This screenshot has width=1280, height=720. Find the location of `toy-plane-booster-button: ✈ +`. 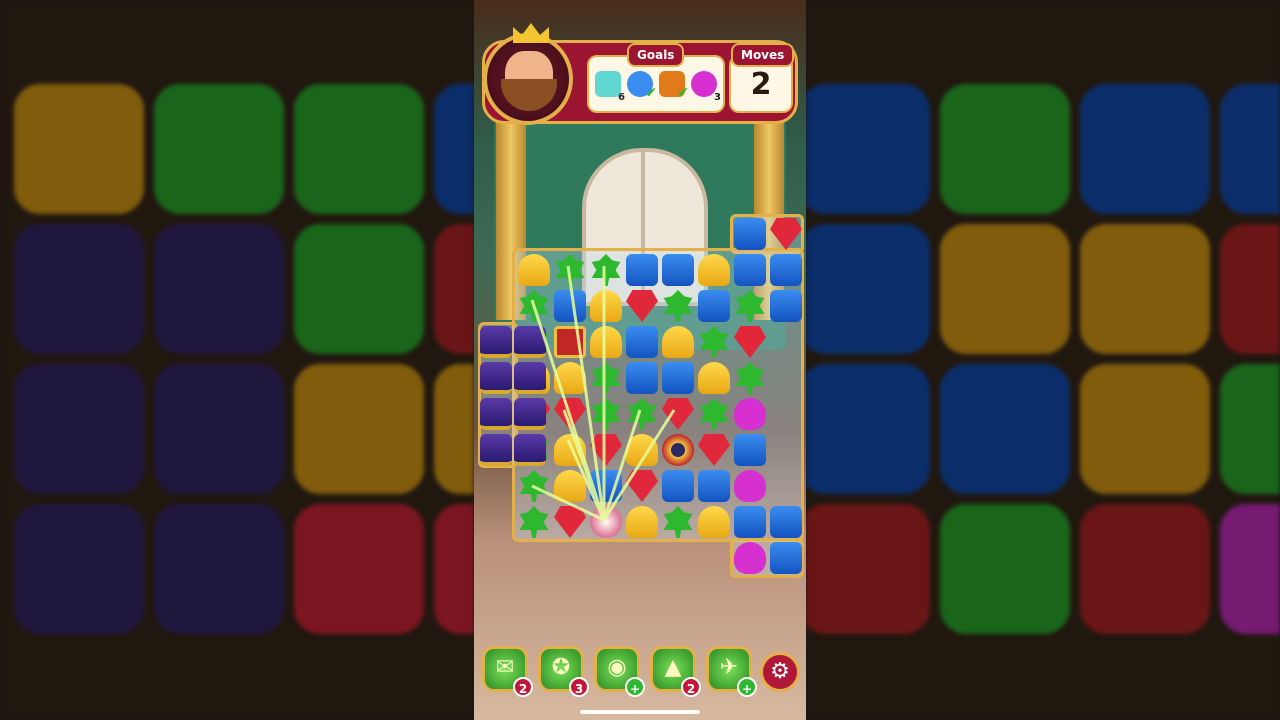

toy-plane-booster-button: ✈ + is located at coordinates (731, 671).